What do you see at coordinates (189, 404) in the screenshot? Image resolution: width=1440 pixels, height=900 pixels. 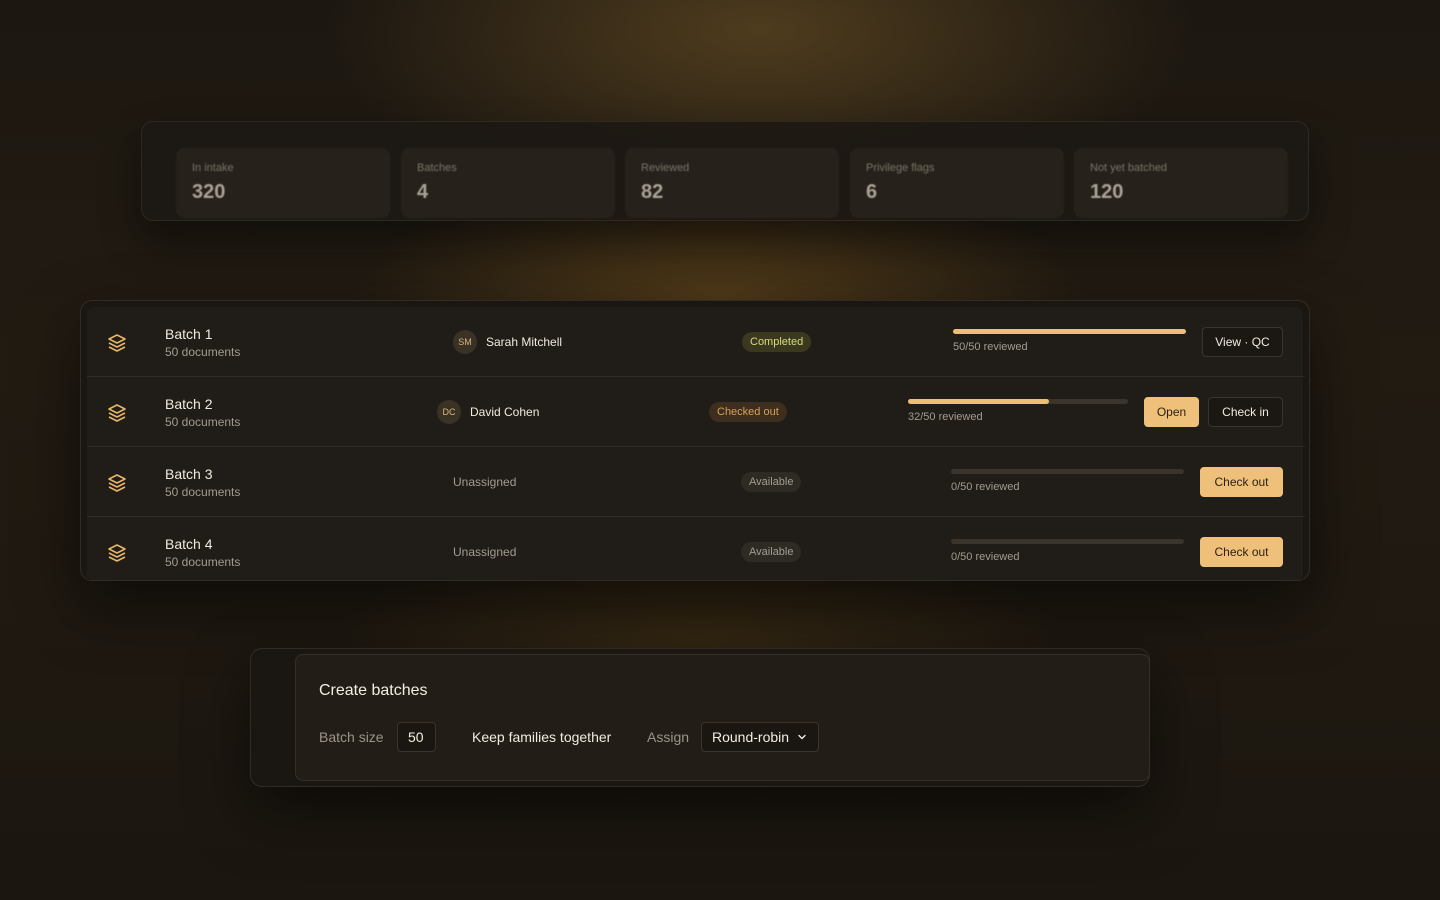 I see `batch-name: Batch 2` at bounding box center [189, 404].